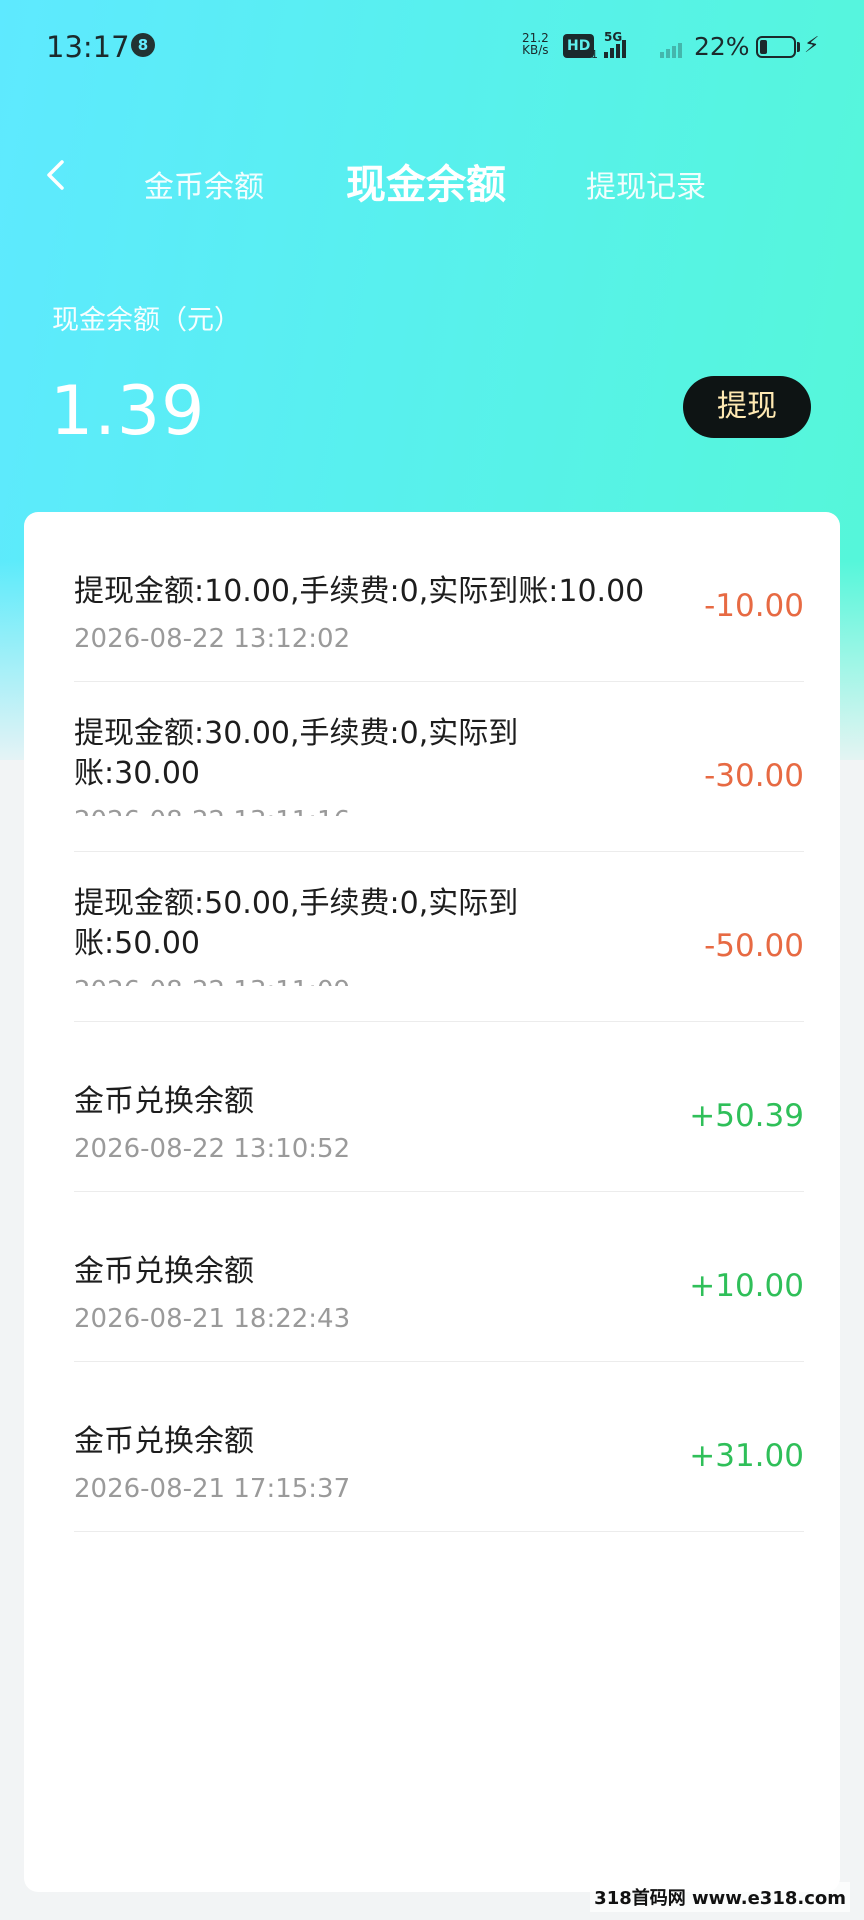  I want to click on list-item: 金币兑换余额 2026-08-22 13:10:52 +50.39, so click(439, 1107).